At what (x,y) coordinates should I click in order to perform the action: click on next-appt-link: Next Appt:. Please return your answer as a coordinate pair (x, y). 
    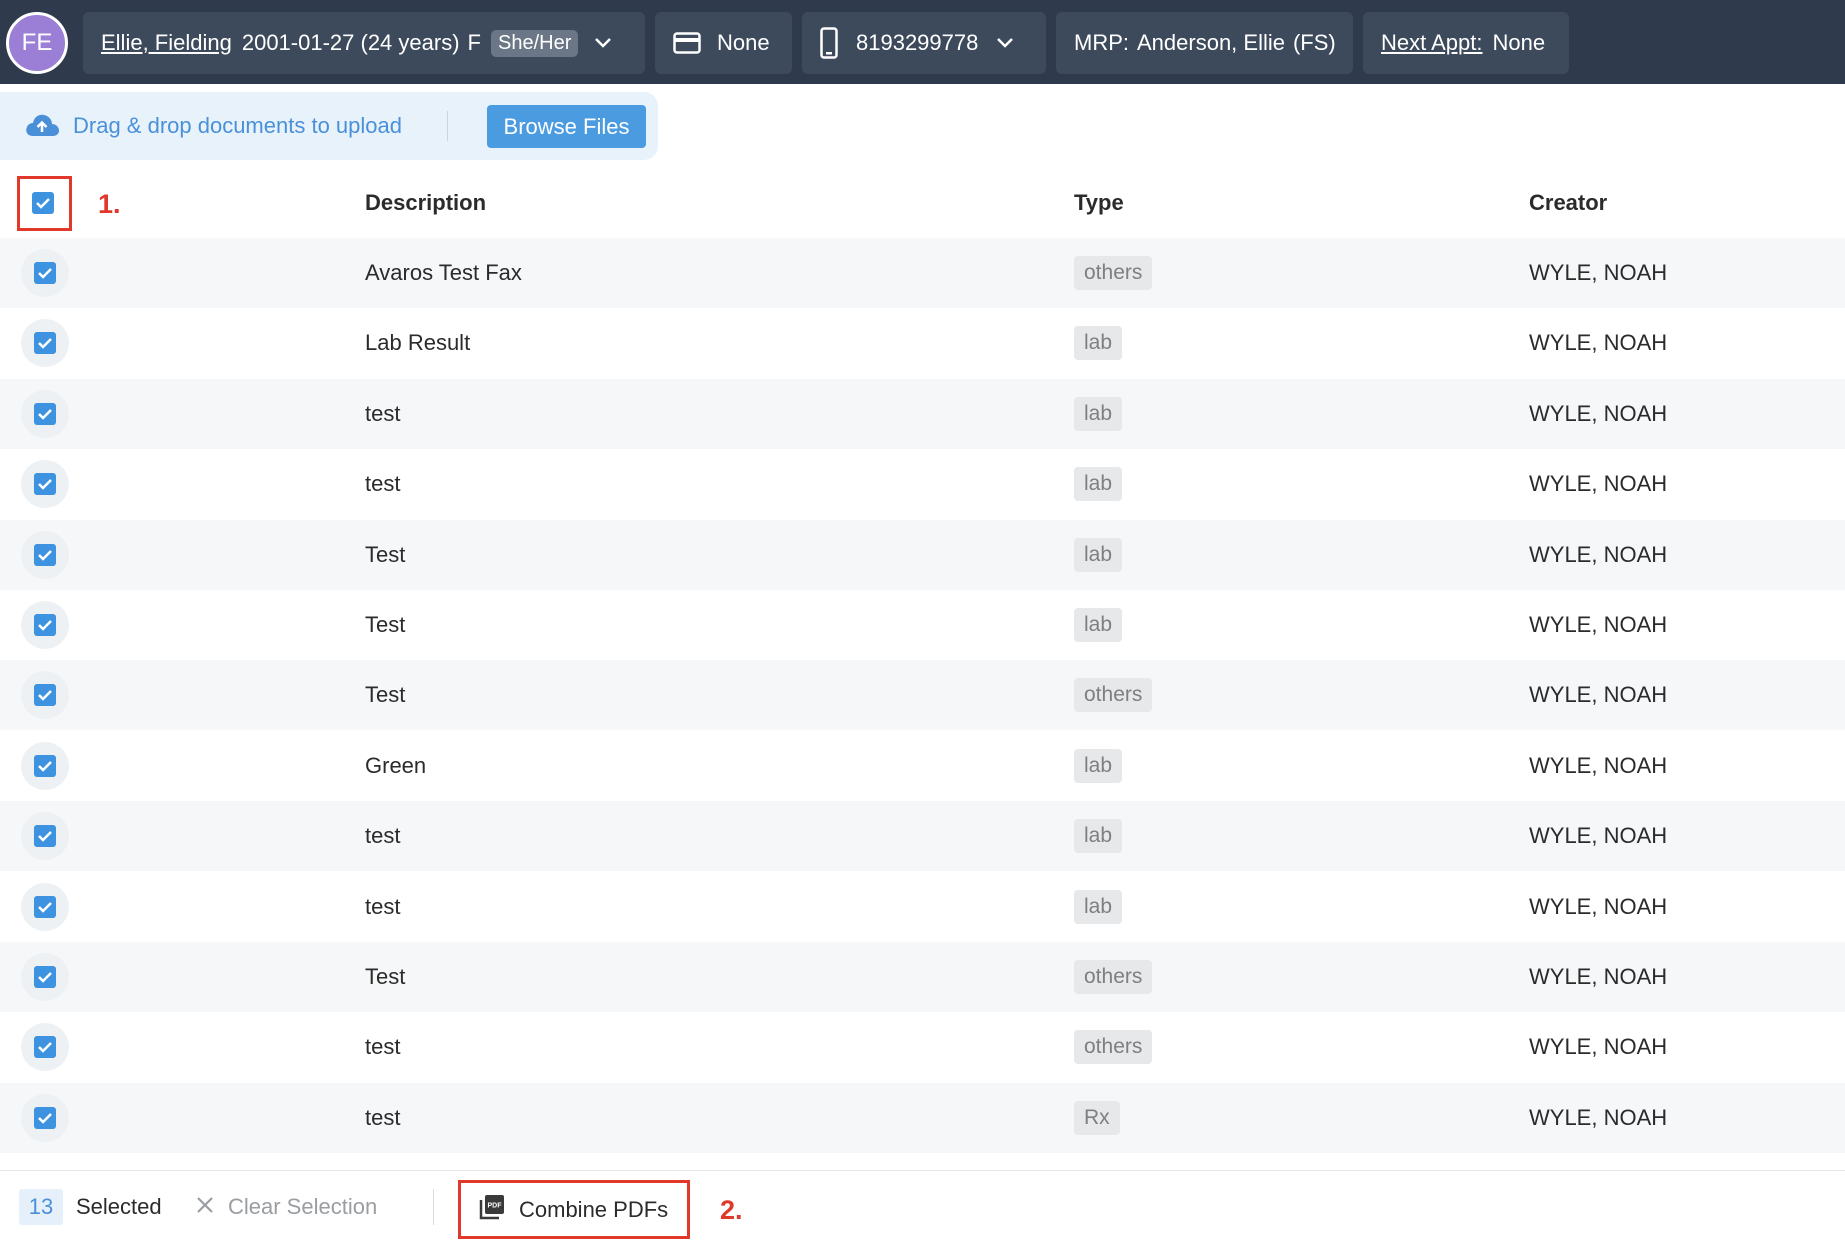
    Looking at the image, I should click on (1432, 43).